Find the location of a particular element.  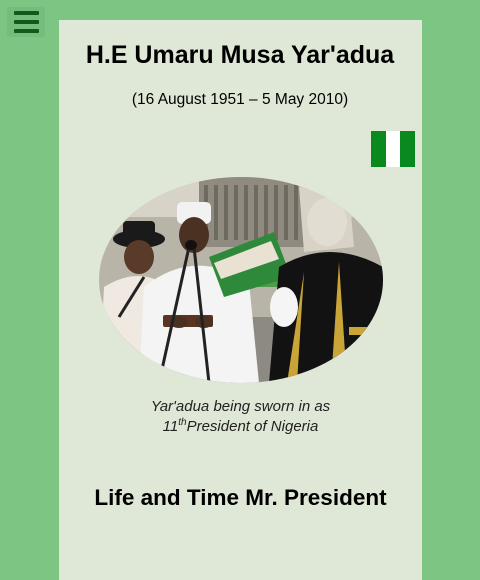

flag-stripe-green-right is located at coordinates (408, 149).